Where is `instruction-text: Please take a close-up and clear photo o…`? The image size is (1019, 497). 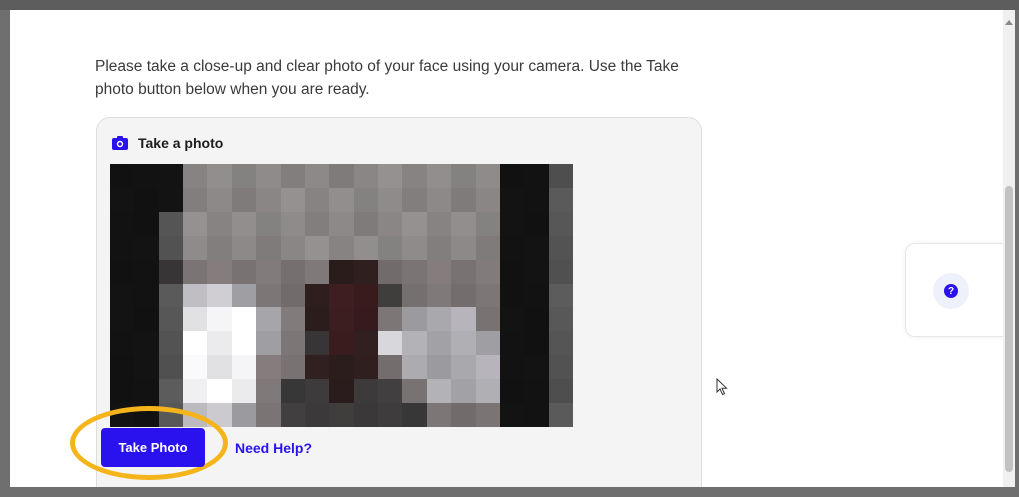 instruction-text: Please take a close-up and clear photo o… is located at coordinates (387, 77).